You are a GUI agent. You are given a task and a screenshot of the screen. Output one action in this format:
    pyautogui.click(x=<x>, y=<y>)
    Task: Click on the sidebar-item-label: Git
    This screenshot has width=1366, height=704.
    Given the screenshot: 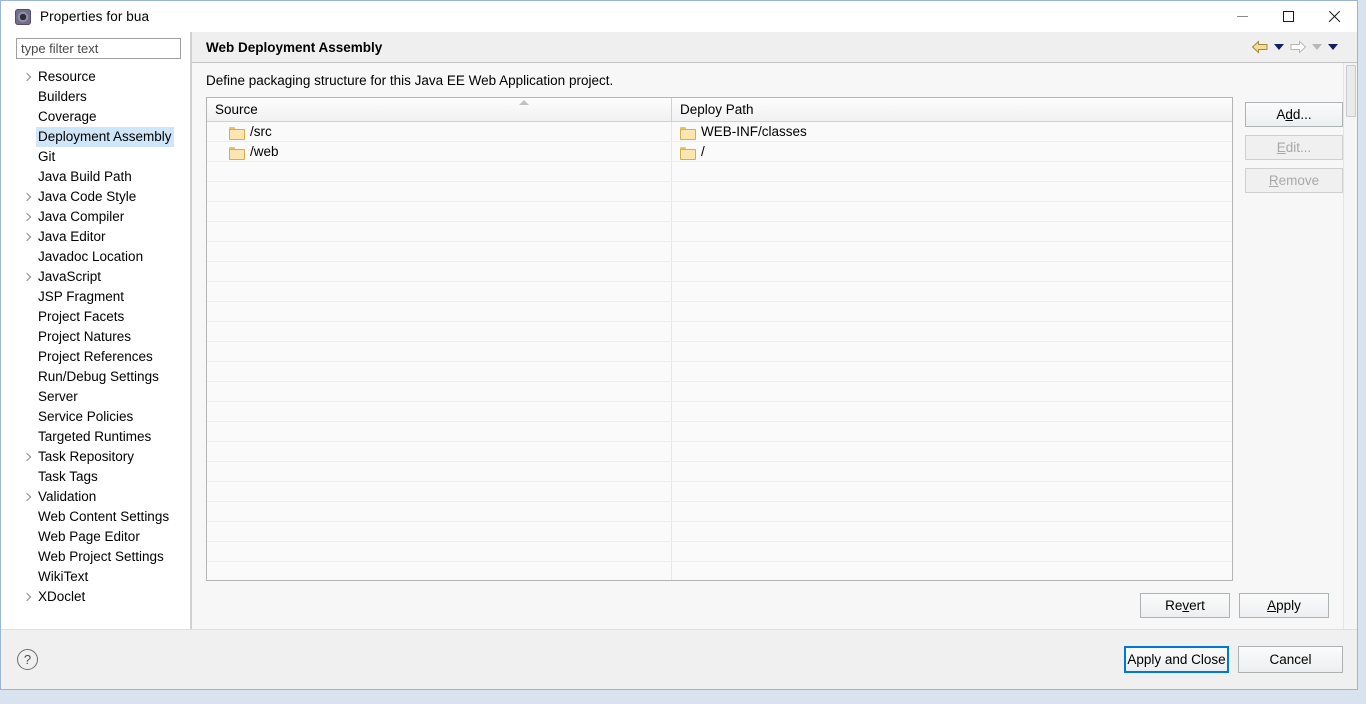 What is the action you would take?
    pyautogui.click(x=47, y=156)
    